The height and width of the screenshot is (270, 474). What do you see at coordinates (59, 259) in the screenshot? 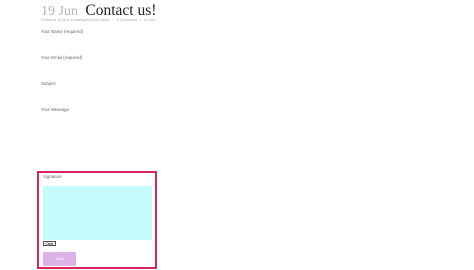
I see `send-button: Send` at bounding box center [59, 259].